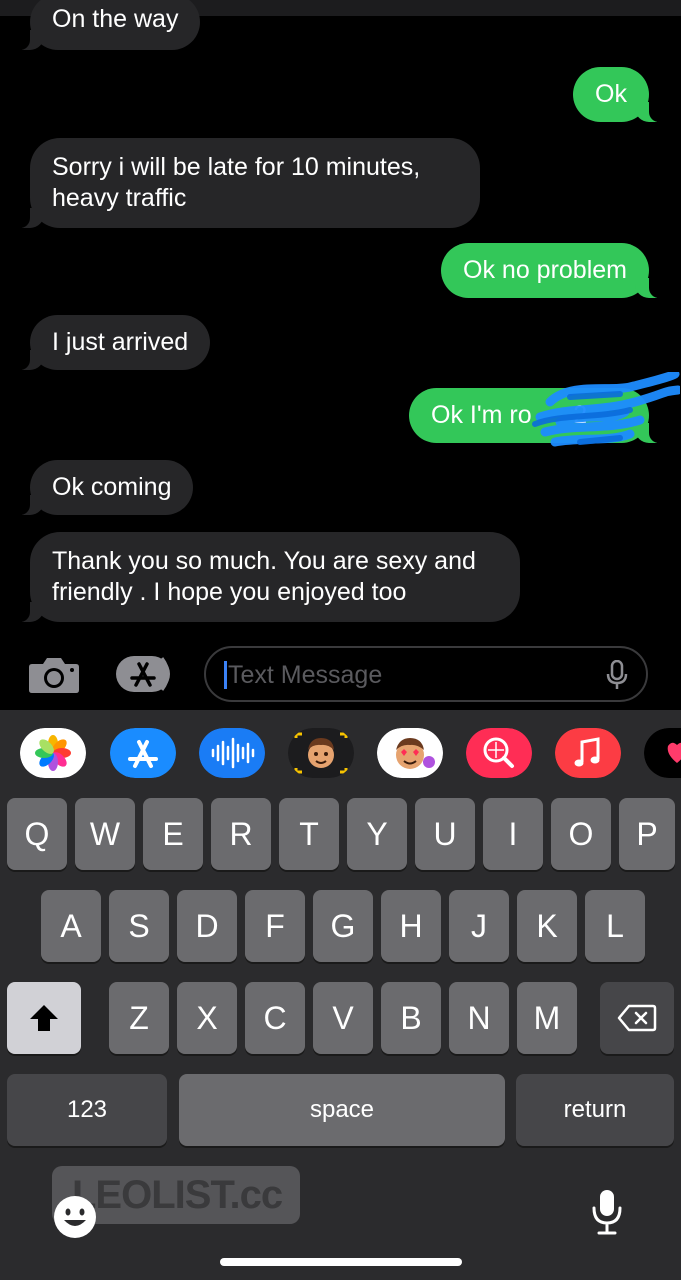  I want to click on message-incoming: Ok coming, so click(104, 487).